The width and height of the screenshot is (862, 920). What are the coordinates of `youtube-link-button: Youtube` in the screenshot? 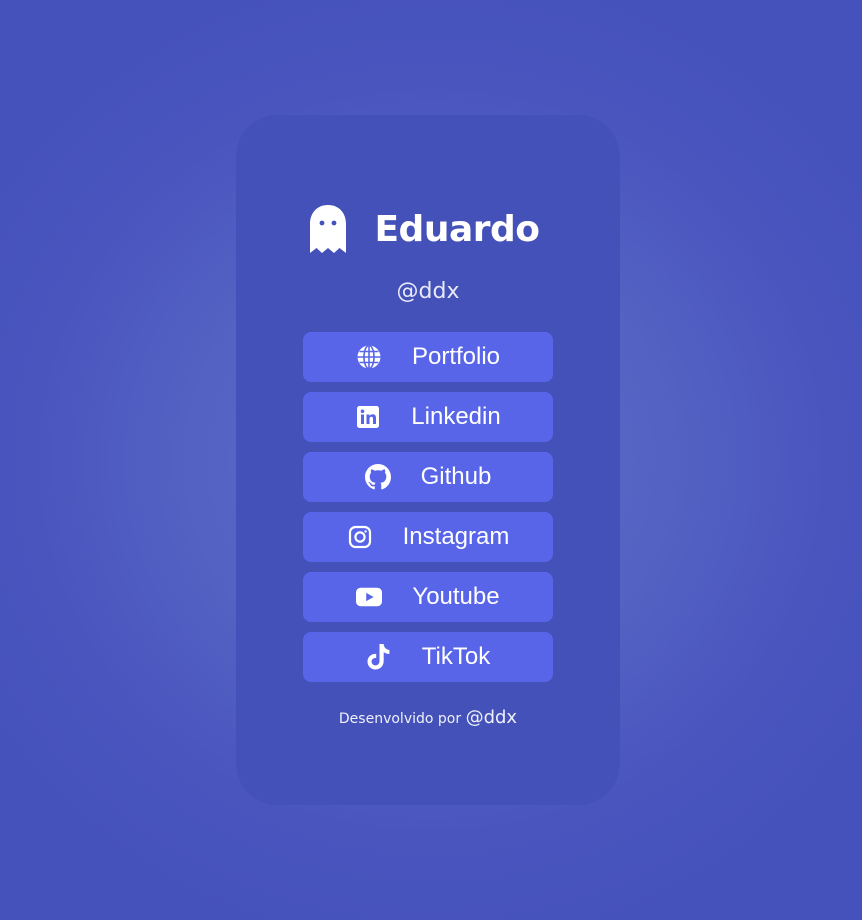 It's located at (428, 597).